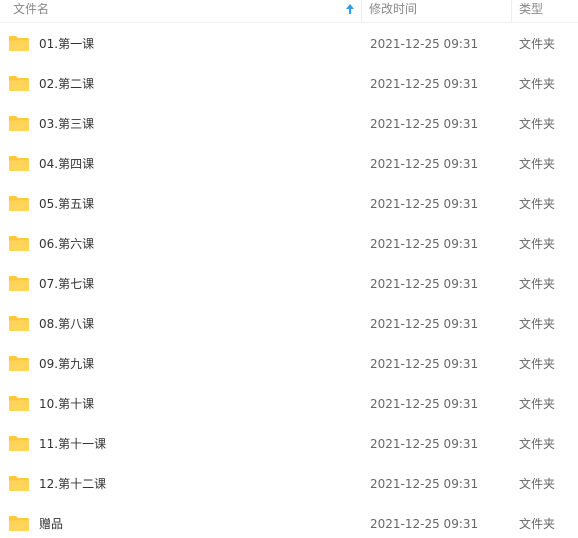  What do you see at coordinates (439, 11) in the screenshot?
I see `column-date-header: 修改时间` at bounding box center [439, 11].